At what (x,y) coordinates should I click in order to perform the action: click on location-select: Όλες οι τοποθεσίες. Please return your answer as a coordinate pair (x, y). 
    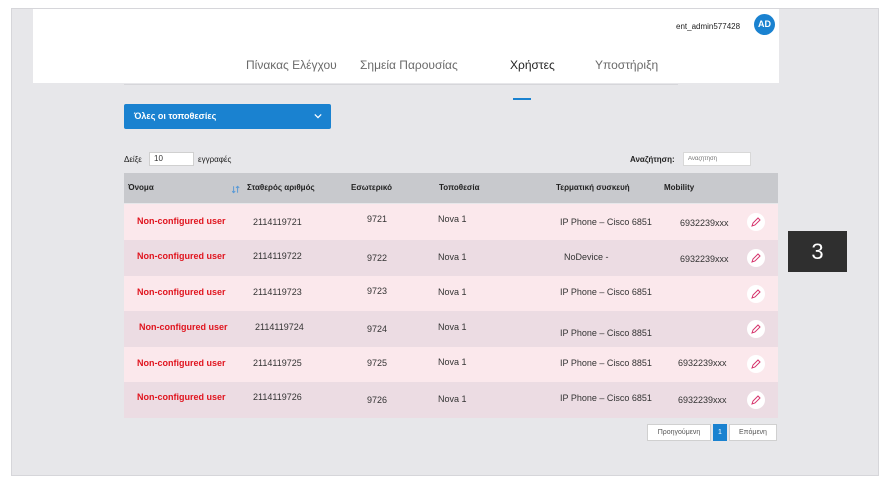
    Looking at the image, I should click on (227, 116).